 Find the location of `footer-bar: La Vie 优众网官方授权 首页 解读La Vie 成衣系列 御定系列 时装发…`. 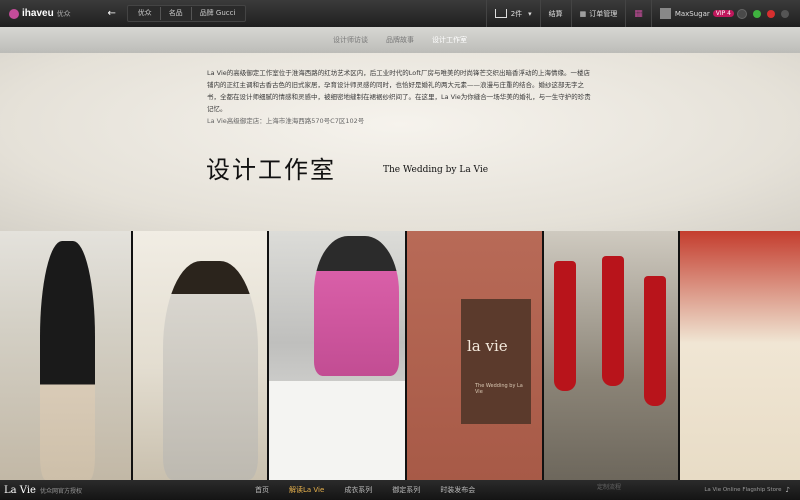

footer-bar: La Vie 优众网官方授权 首页 解读La Vie 成衣系列 御定系列 时装发… is located at coordinates (400, 490).